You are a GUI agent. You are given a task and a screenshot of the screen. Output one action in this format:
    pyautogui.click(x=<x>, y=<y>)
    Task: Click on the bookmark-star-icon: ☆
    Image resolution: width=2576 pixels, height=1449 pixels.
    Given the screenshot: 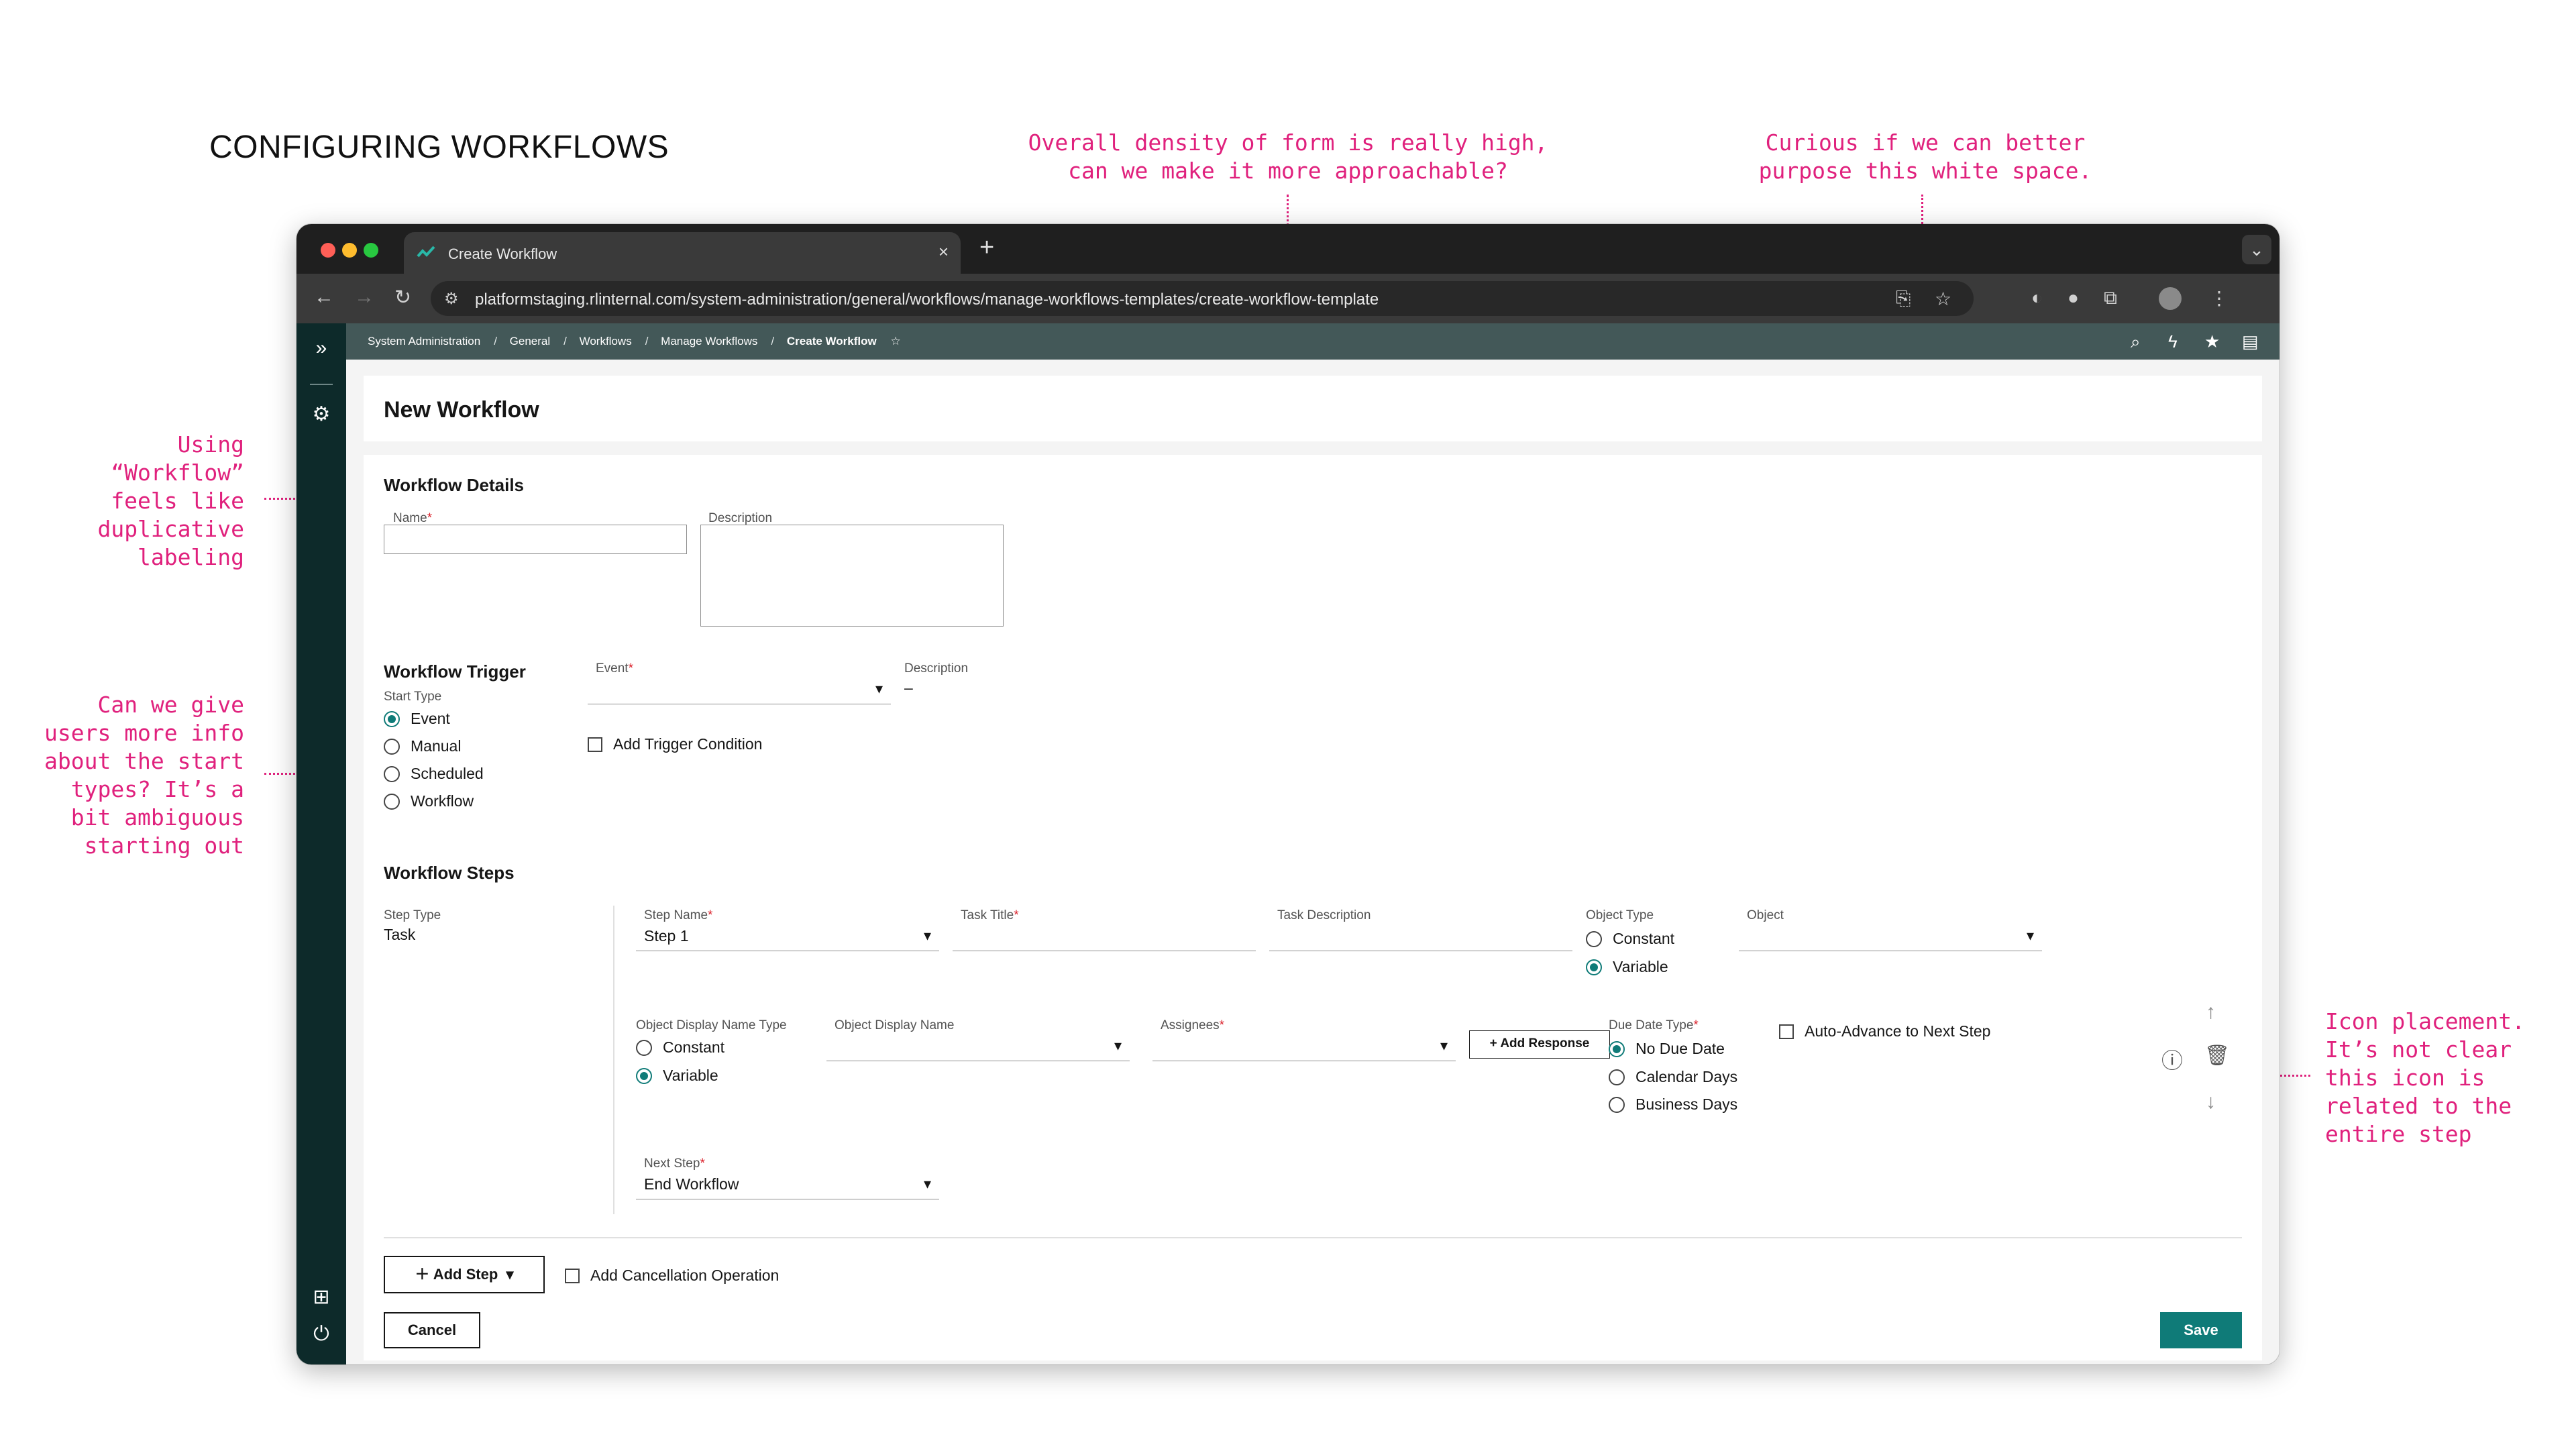 What is the action you would take?
    pyautogui.click(x=1943, y=299)
    